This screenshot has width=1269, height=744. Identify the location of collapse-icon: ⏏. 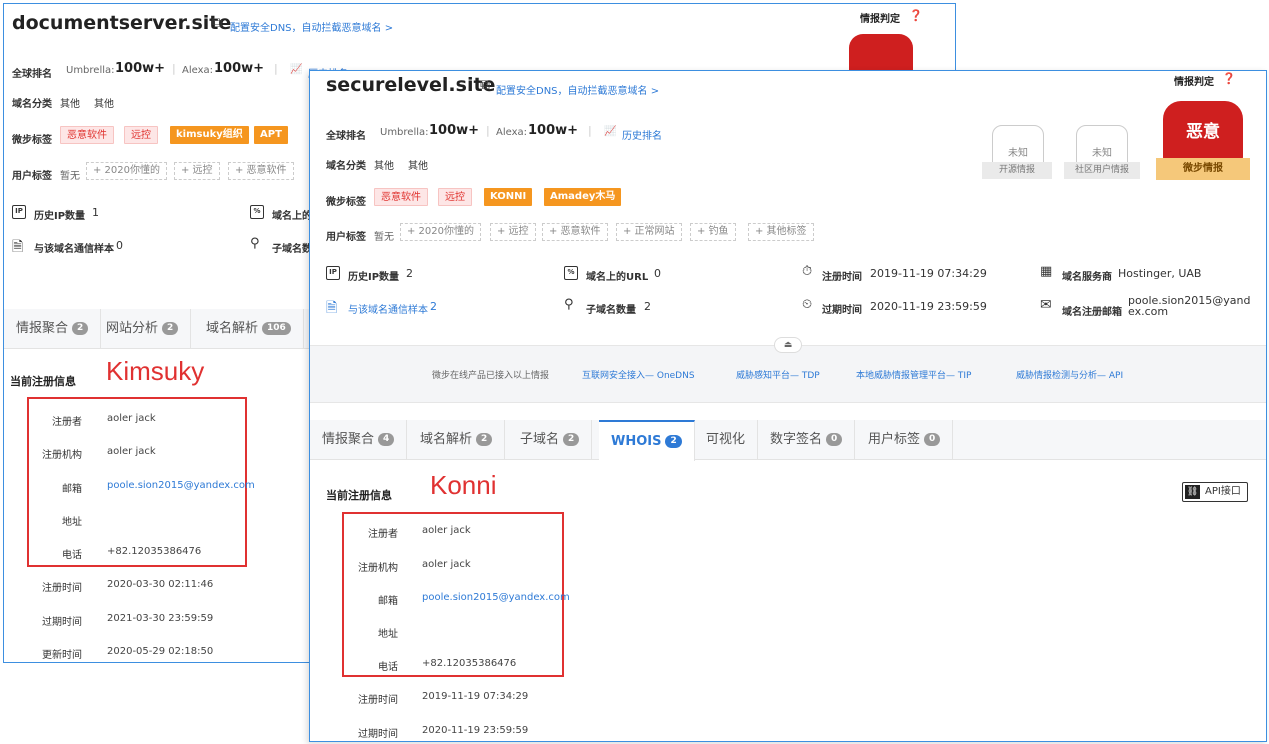
(788, 345).